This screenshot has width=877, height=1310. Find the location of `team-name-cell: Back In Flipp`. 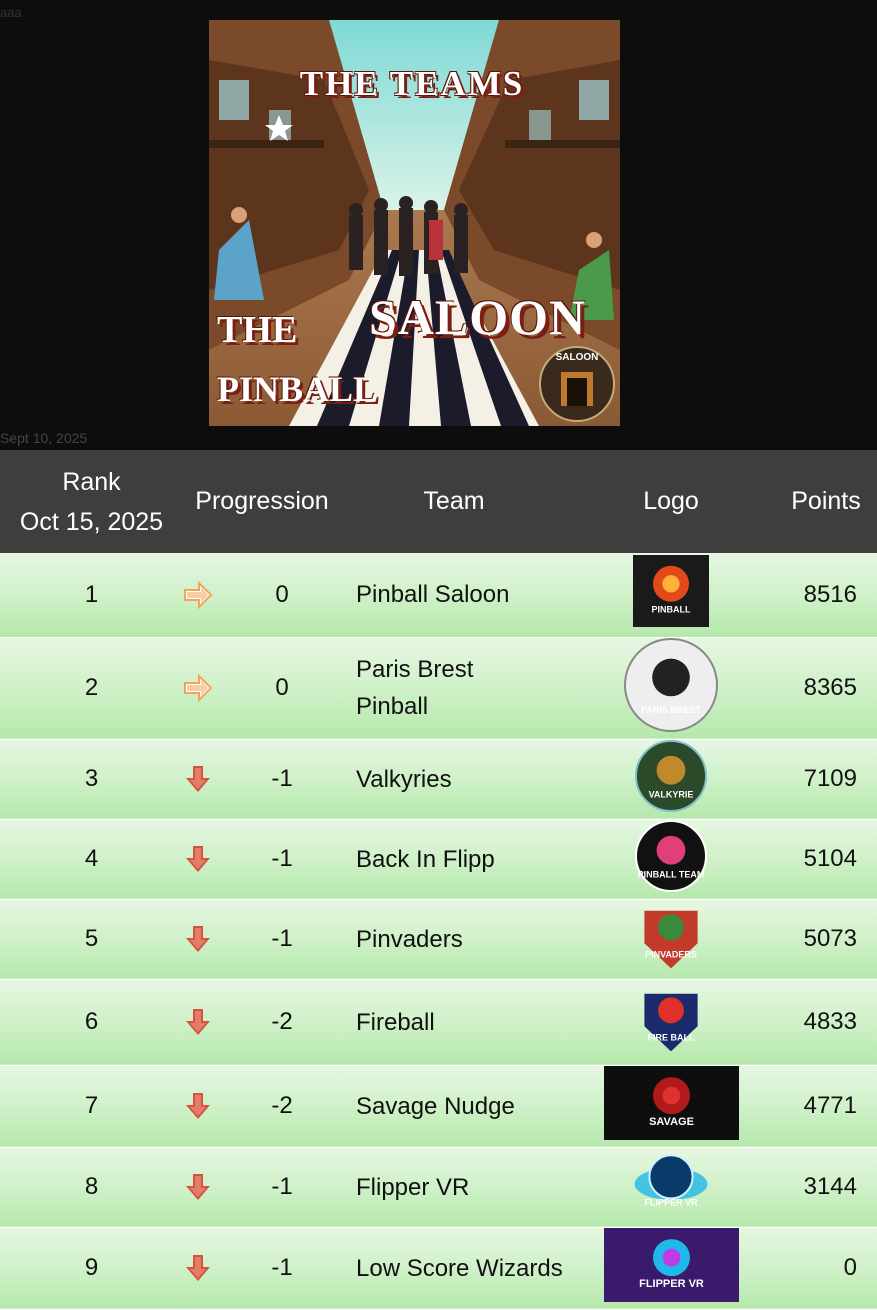

team-name-cell: Back In Flipp is located at coordinates (454, 859).